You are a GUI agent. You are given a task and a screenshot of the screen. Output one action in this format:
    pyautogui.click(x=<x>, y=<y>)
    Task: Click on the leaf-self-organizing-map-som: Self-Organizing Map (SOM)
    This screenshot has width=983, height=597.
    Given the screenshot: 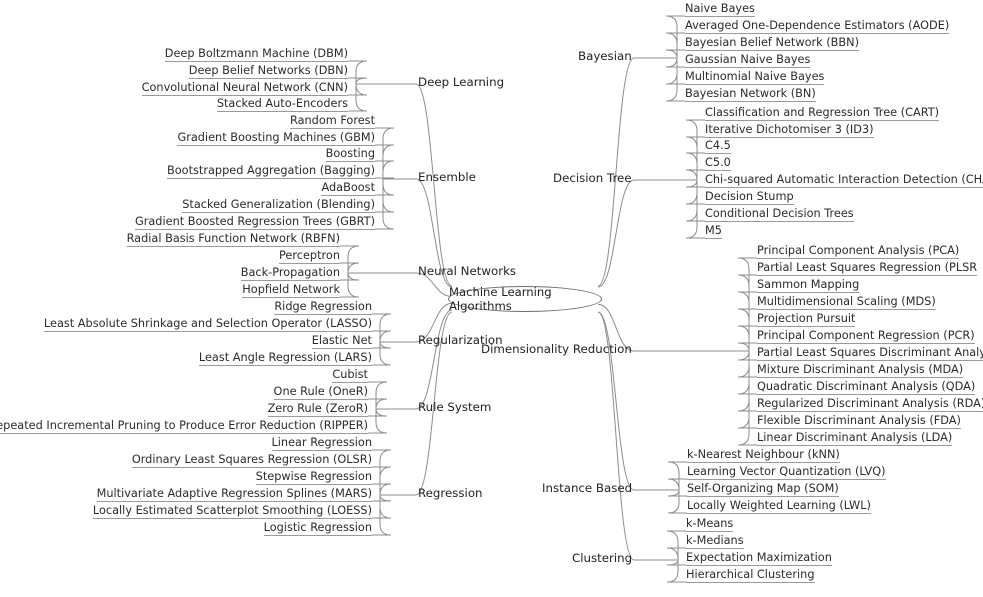 What is the action you would take?
    pyautogui.click(x=763, y=490)
    